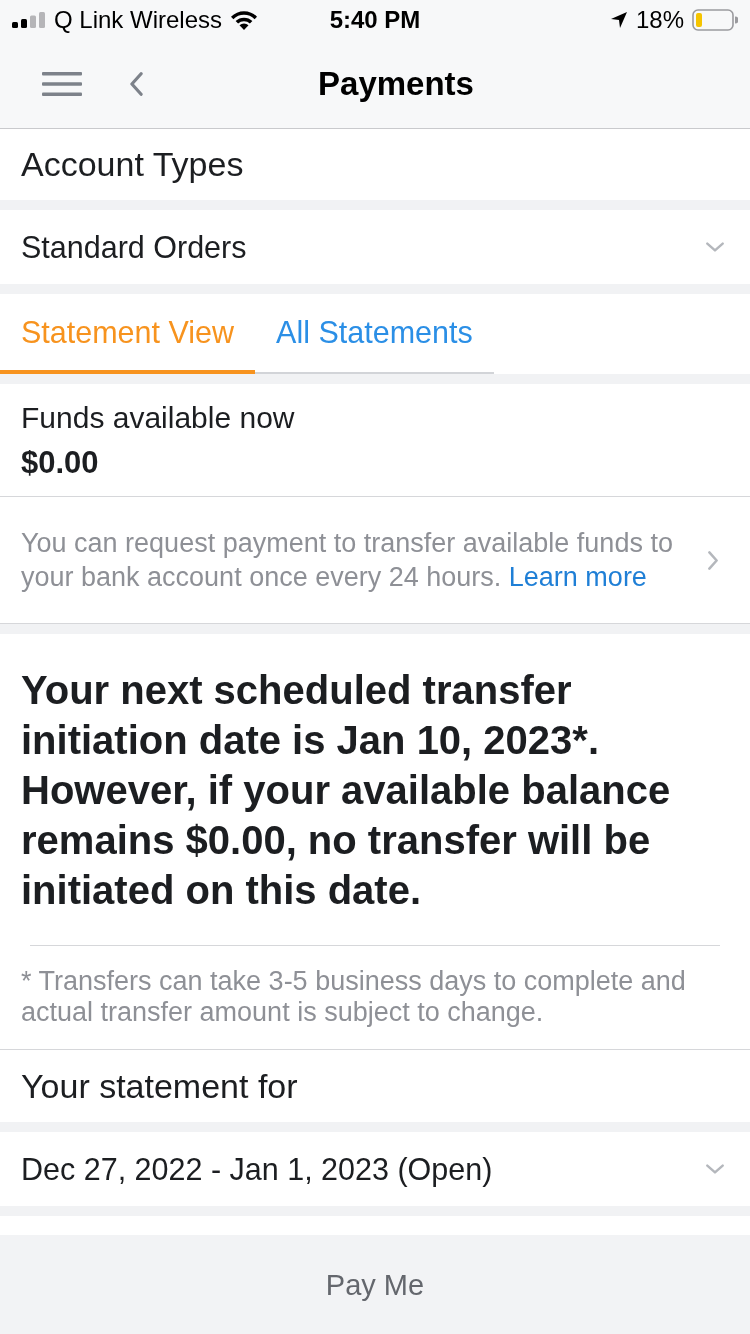 This screenshot has width=750, height=1334. I want to click on statement-period-dropdown: Dec 27, 2022 - Jan 1, 2023 (Open), so click(375, 1169).